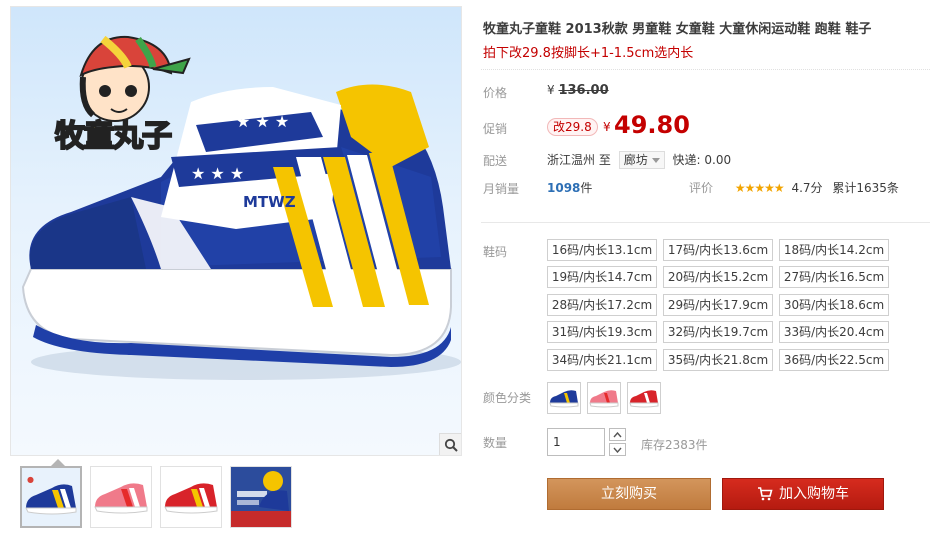  I want to click on monthly-sales: 1098件, so click(569, 187).